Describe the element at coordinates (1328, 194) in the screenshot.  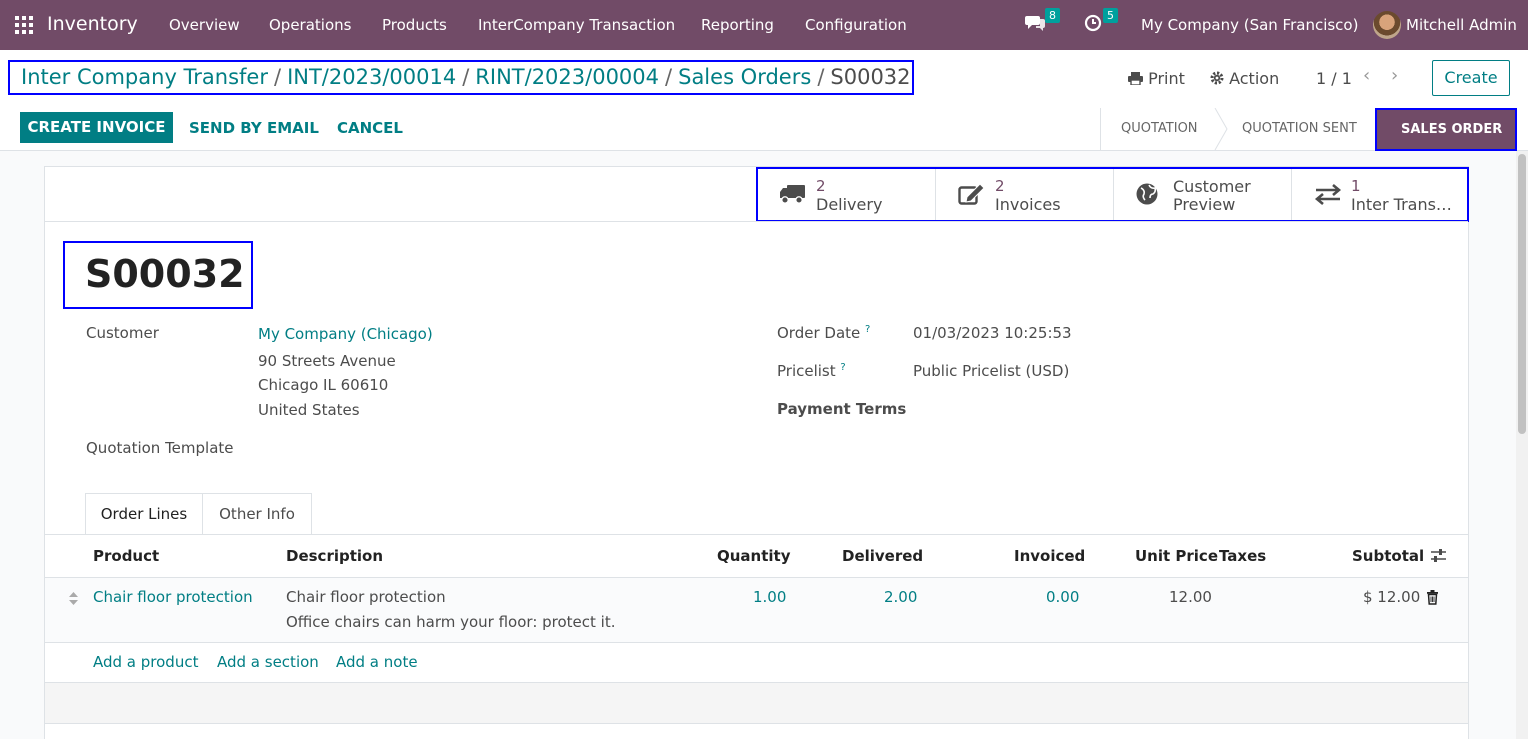
I see `exchange-arrows-icon` at that location.